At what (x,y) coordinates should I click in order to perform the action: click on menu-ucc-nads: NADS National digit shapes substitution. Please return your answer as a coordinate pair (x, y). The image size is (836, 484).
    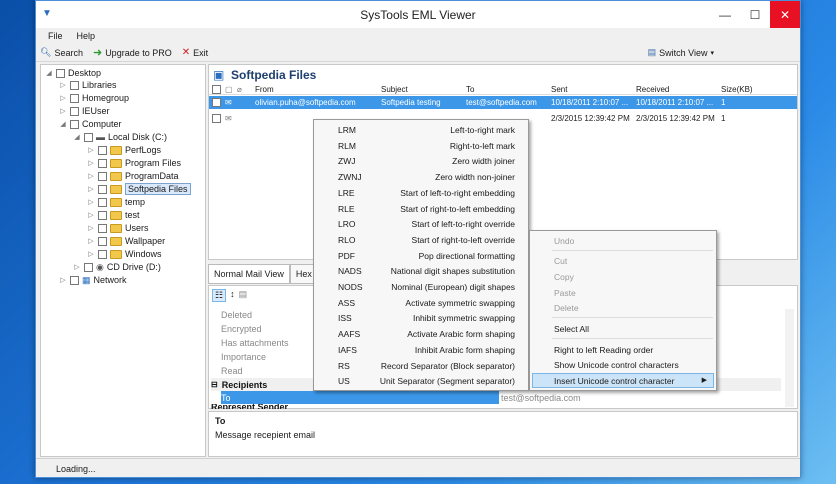
    Looking at the image, I should click on (421, 270).